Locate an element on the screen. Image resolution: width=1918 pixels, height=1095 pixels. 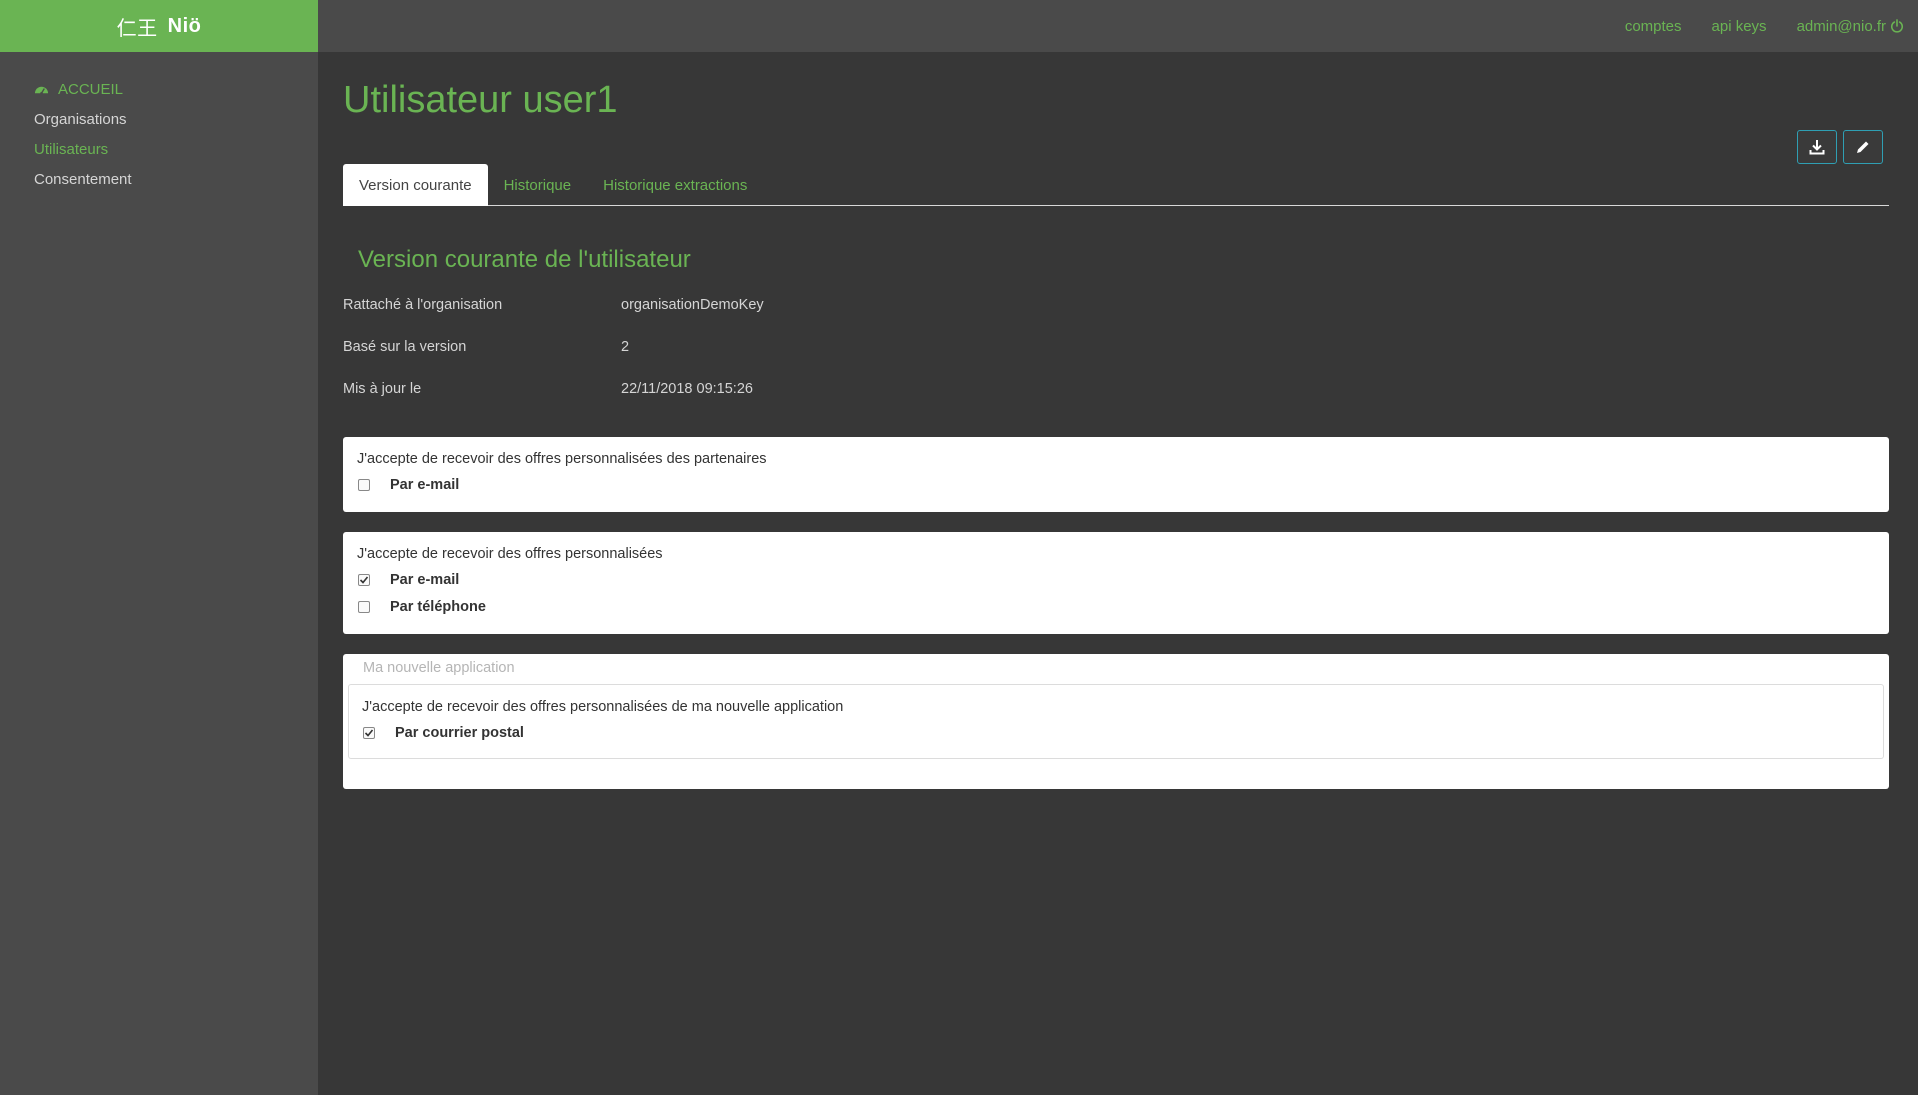
pencil-icon is located at coordinates (1863, 147).